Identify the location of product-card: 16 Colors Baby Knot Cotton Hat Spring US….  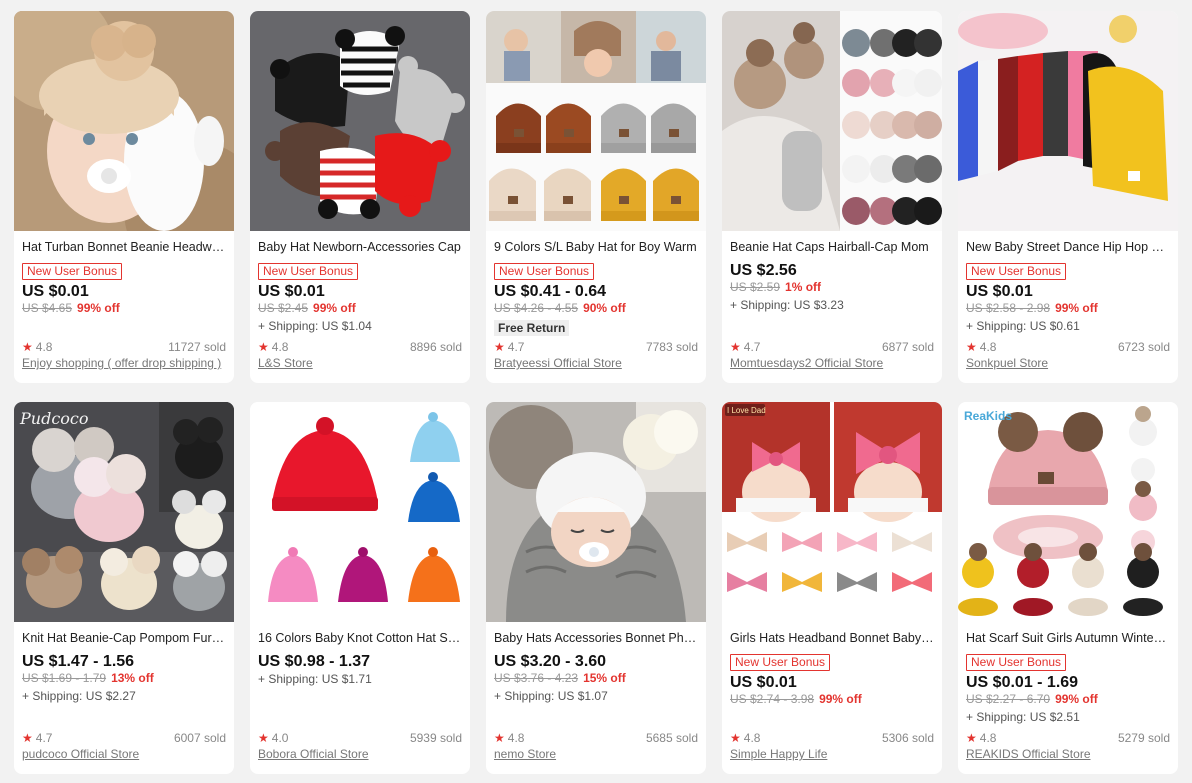
(360, 588).